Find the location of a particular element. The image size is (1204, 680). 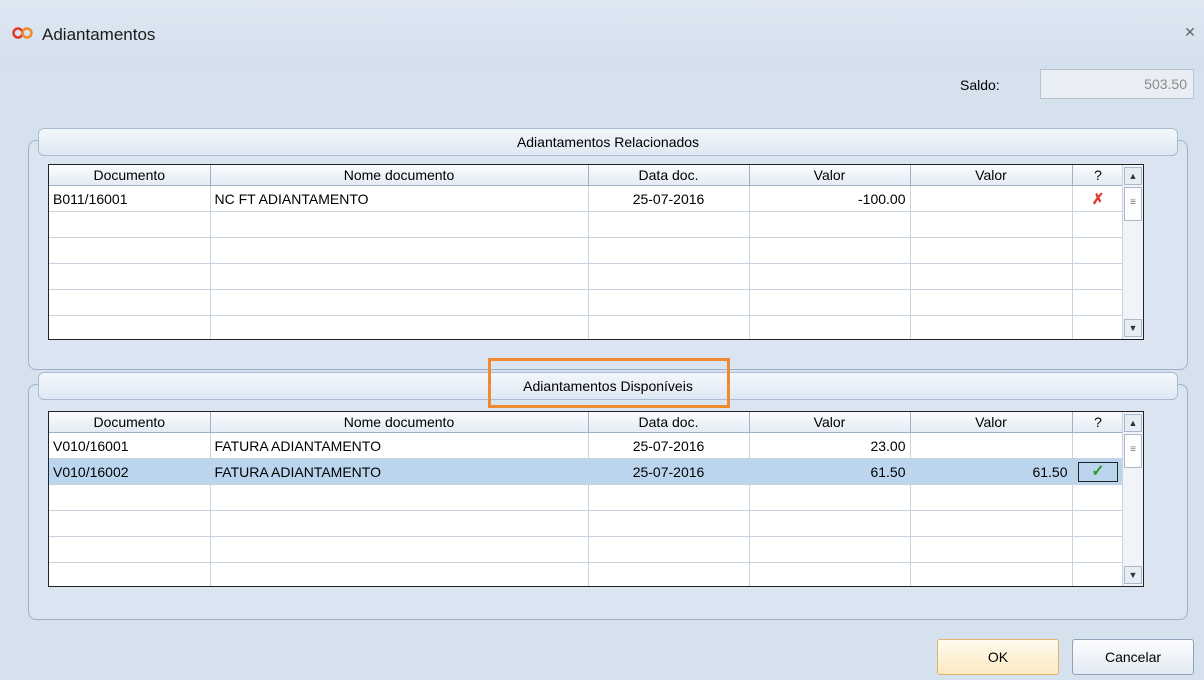

cell-nome: NC FT ADIANTAMENTO is located at coordinates (399, 198).